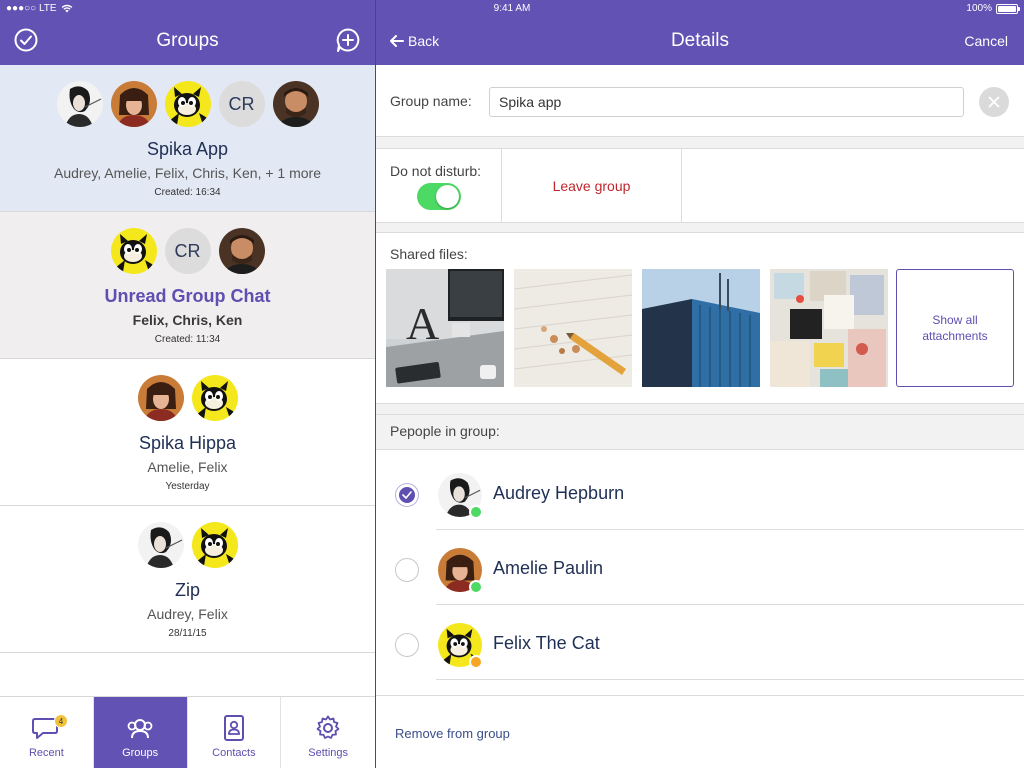 Image resolution: width=1024 pixels, height=768 pixels. Describe the element at coordinates (187, 590) in the screenshot. I see `group-name: Zip` at that location.